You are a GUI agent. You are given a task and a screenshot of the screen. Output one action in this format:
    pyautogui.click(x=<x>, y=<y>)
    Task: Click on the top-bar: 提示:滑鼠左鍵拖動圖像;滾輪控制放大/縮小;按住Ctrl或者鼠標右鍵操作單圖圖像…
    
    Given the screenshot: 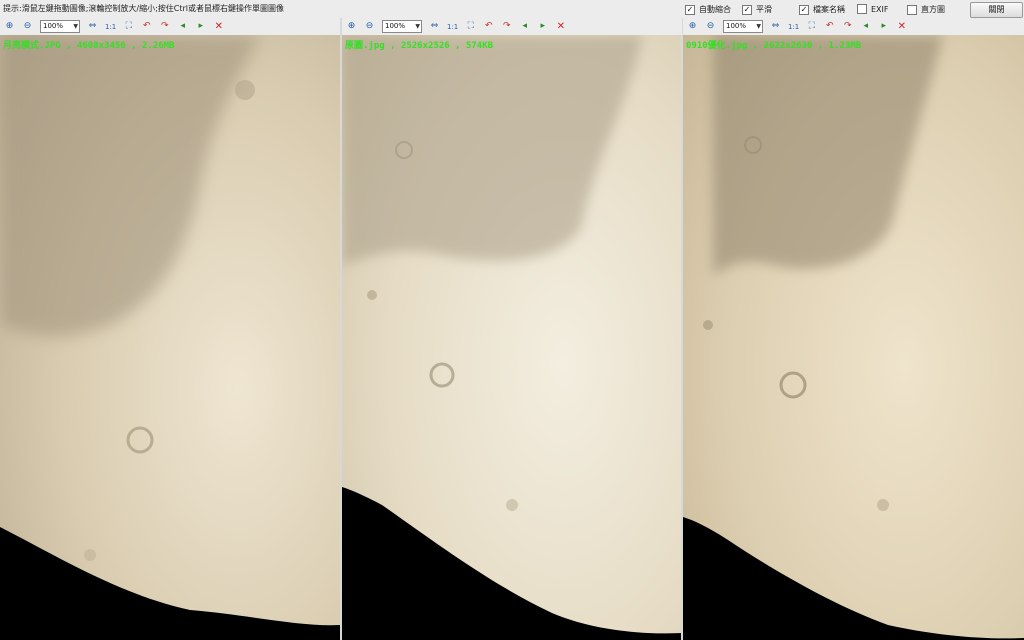 What is the action you would take?
    pyautogui.click(x=512, y=9)
    